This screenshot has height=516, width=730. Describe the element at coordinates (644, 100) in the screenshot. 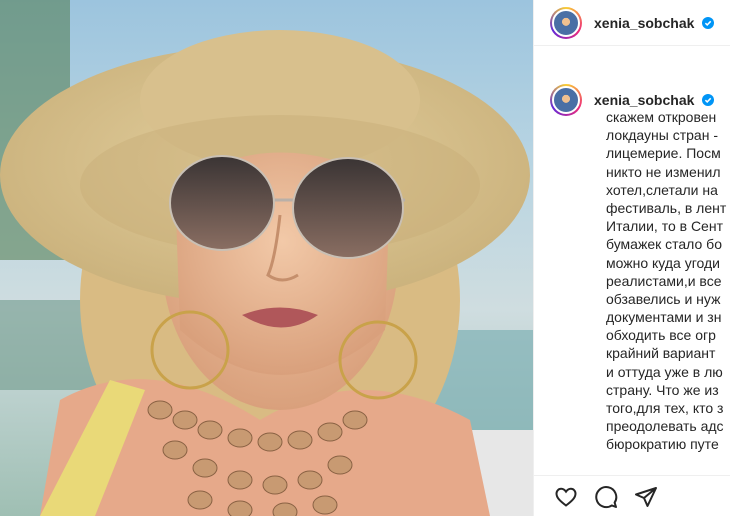

I see `caption-username-text: xenia_sobchak` at that location.